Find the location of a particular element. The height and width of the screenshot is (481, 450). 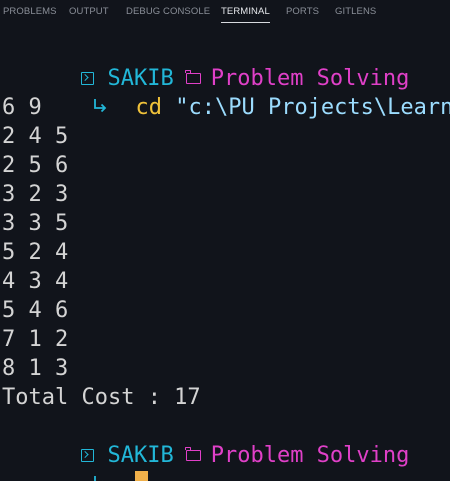

output-line: 5 2 4 is located at coordinates (35, 252).